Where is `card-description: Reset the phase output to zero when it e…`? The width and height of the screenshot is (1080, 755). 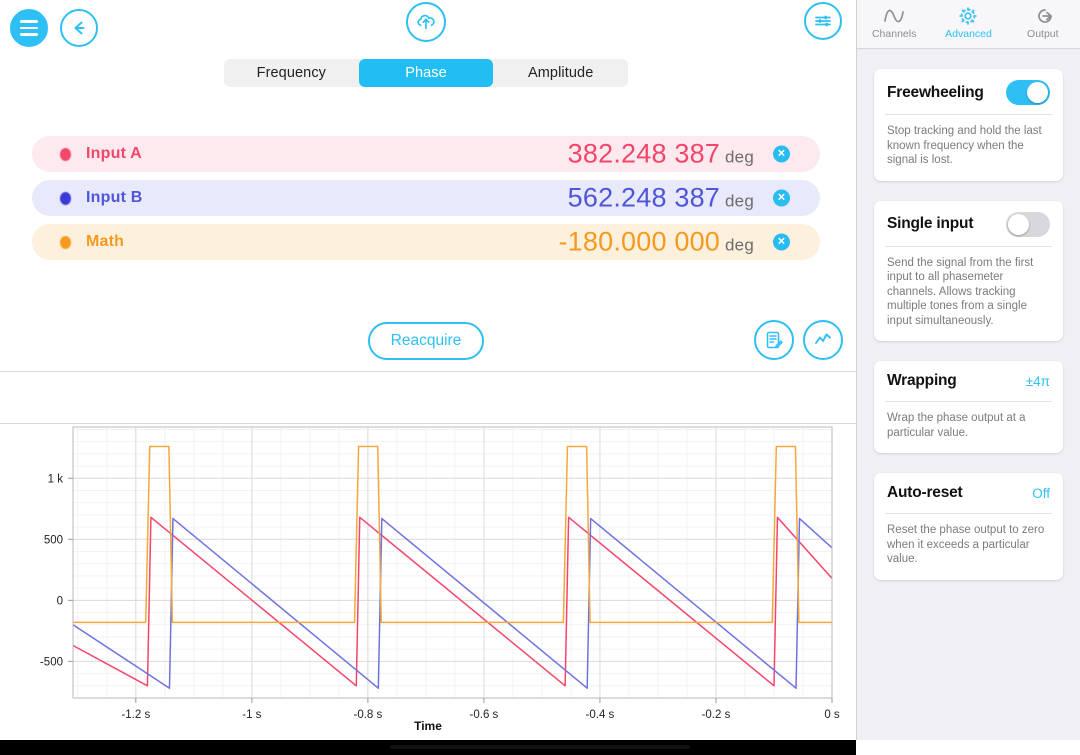 card-description: Reset the phase output to zero when it e… is located at coordinates (966, 544).